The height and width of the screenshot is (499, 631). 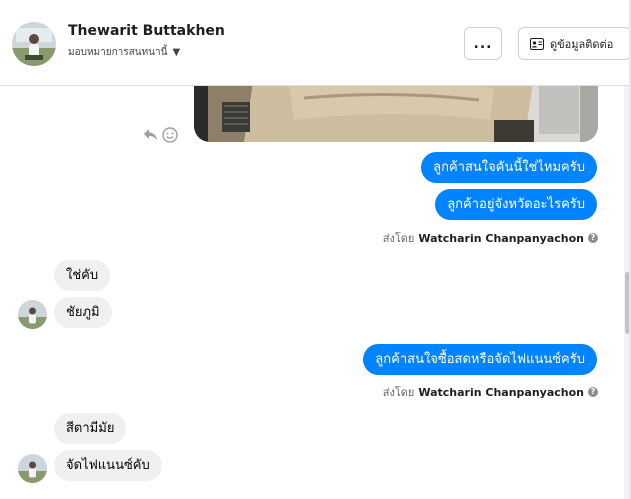 I want to click on chevron-down-icon: ▼, so click(x=176, y=52).